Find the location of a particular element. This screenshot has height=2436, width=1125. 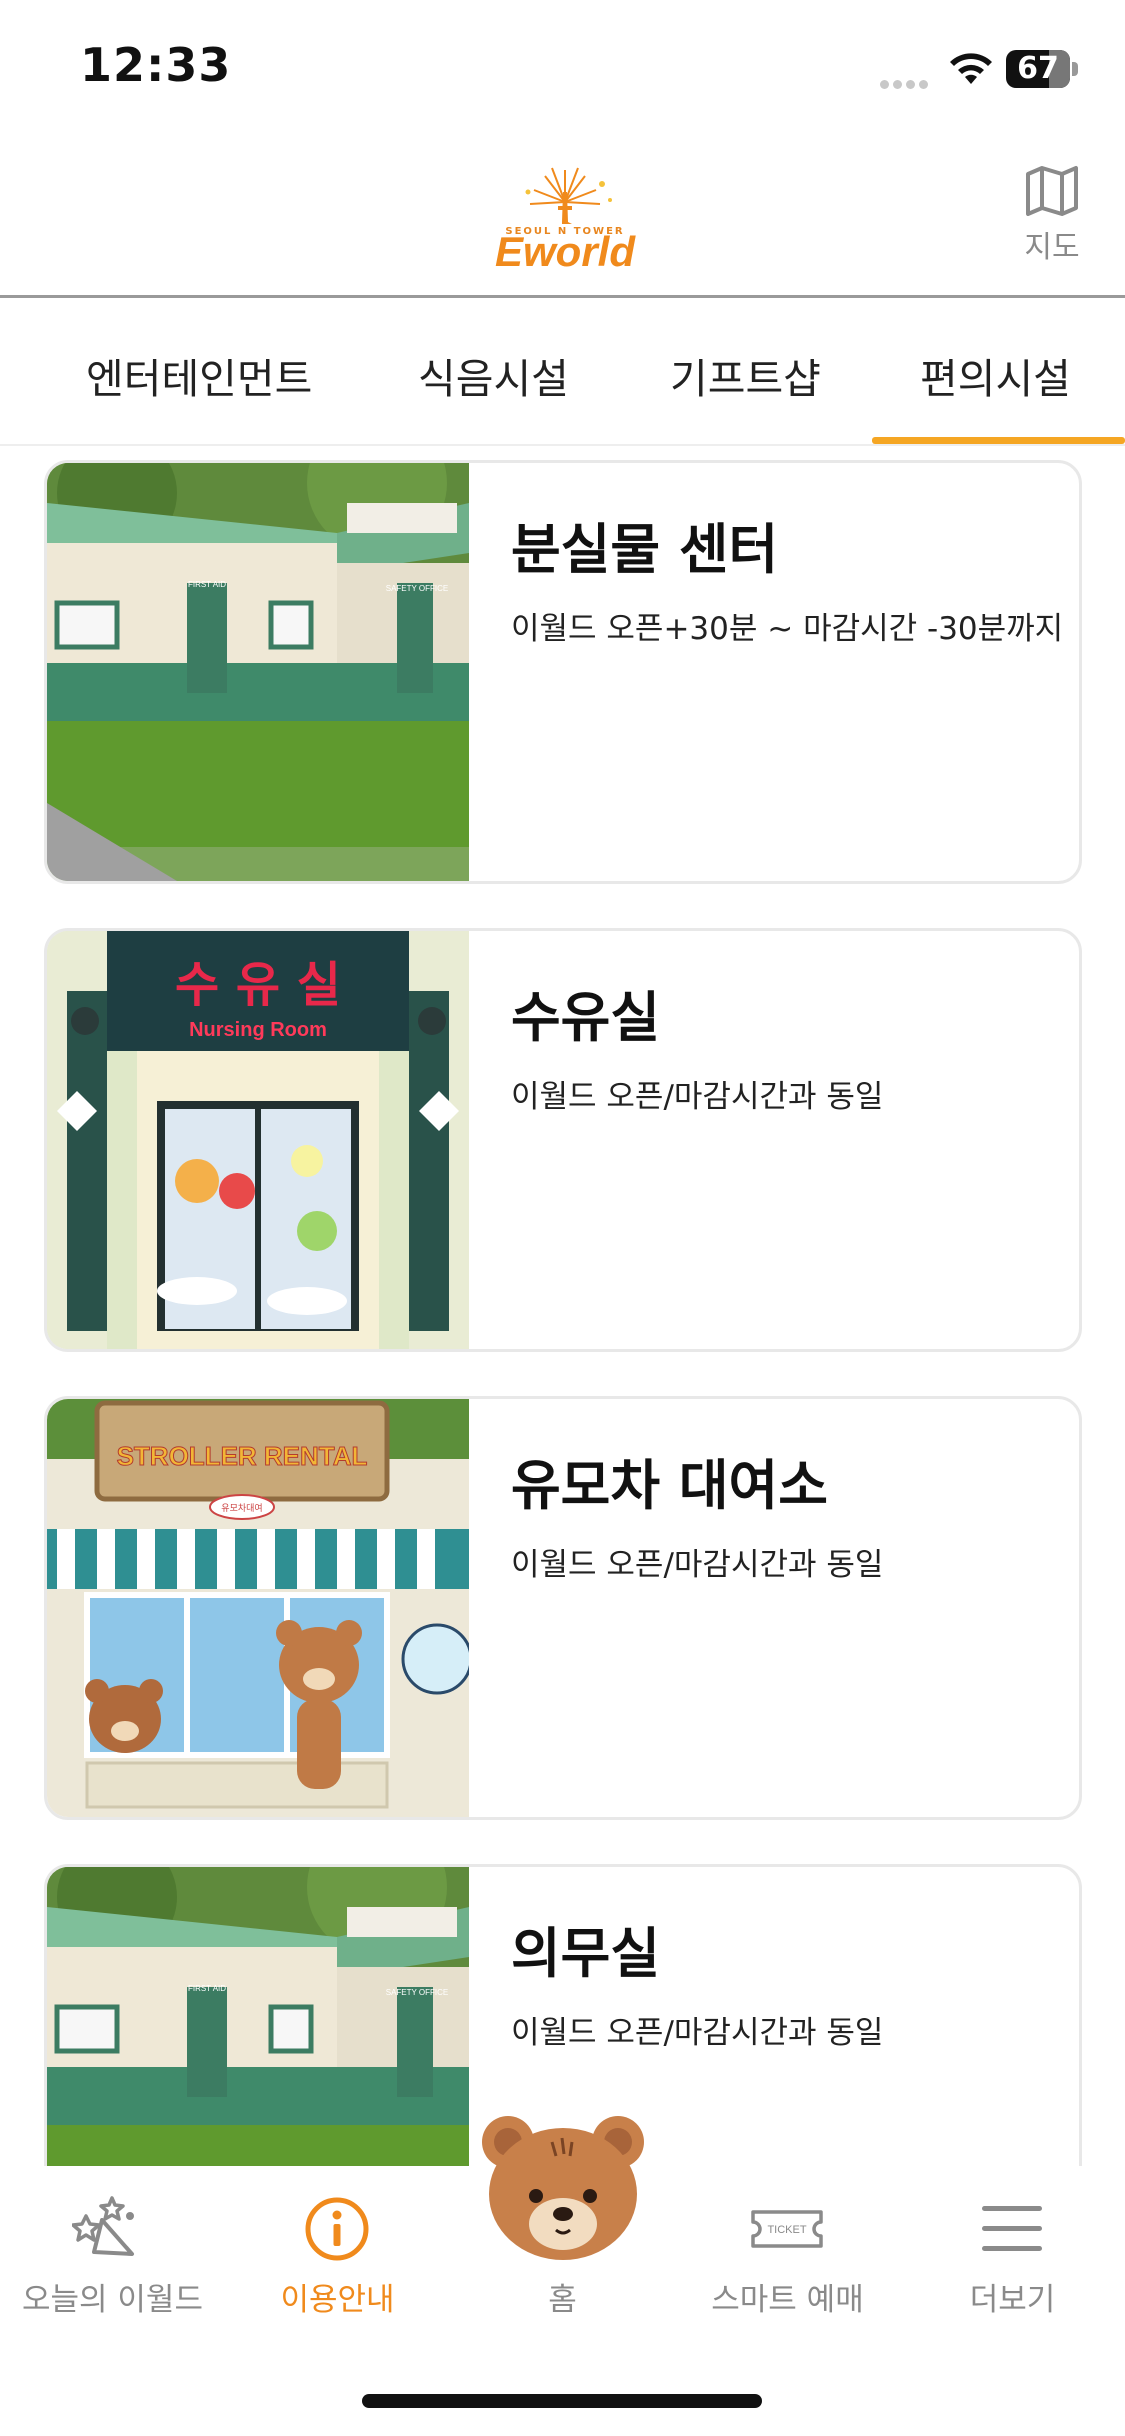

nav-label: 스마트 예매 is located at coordinates (787, 2300).